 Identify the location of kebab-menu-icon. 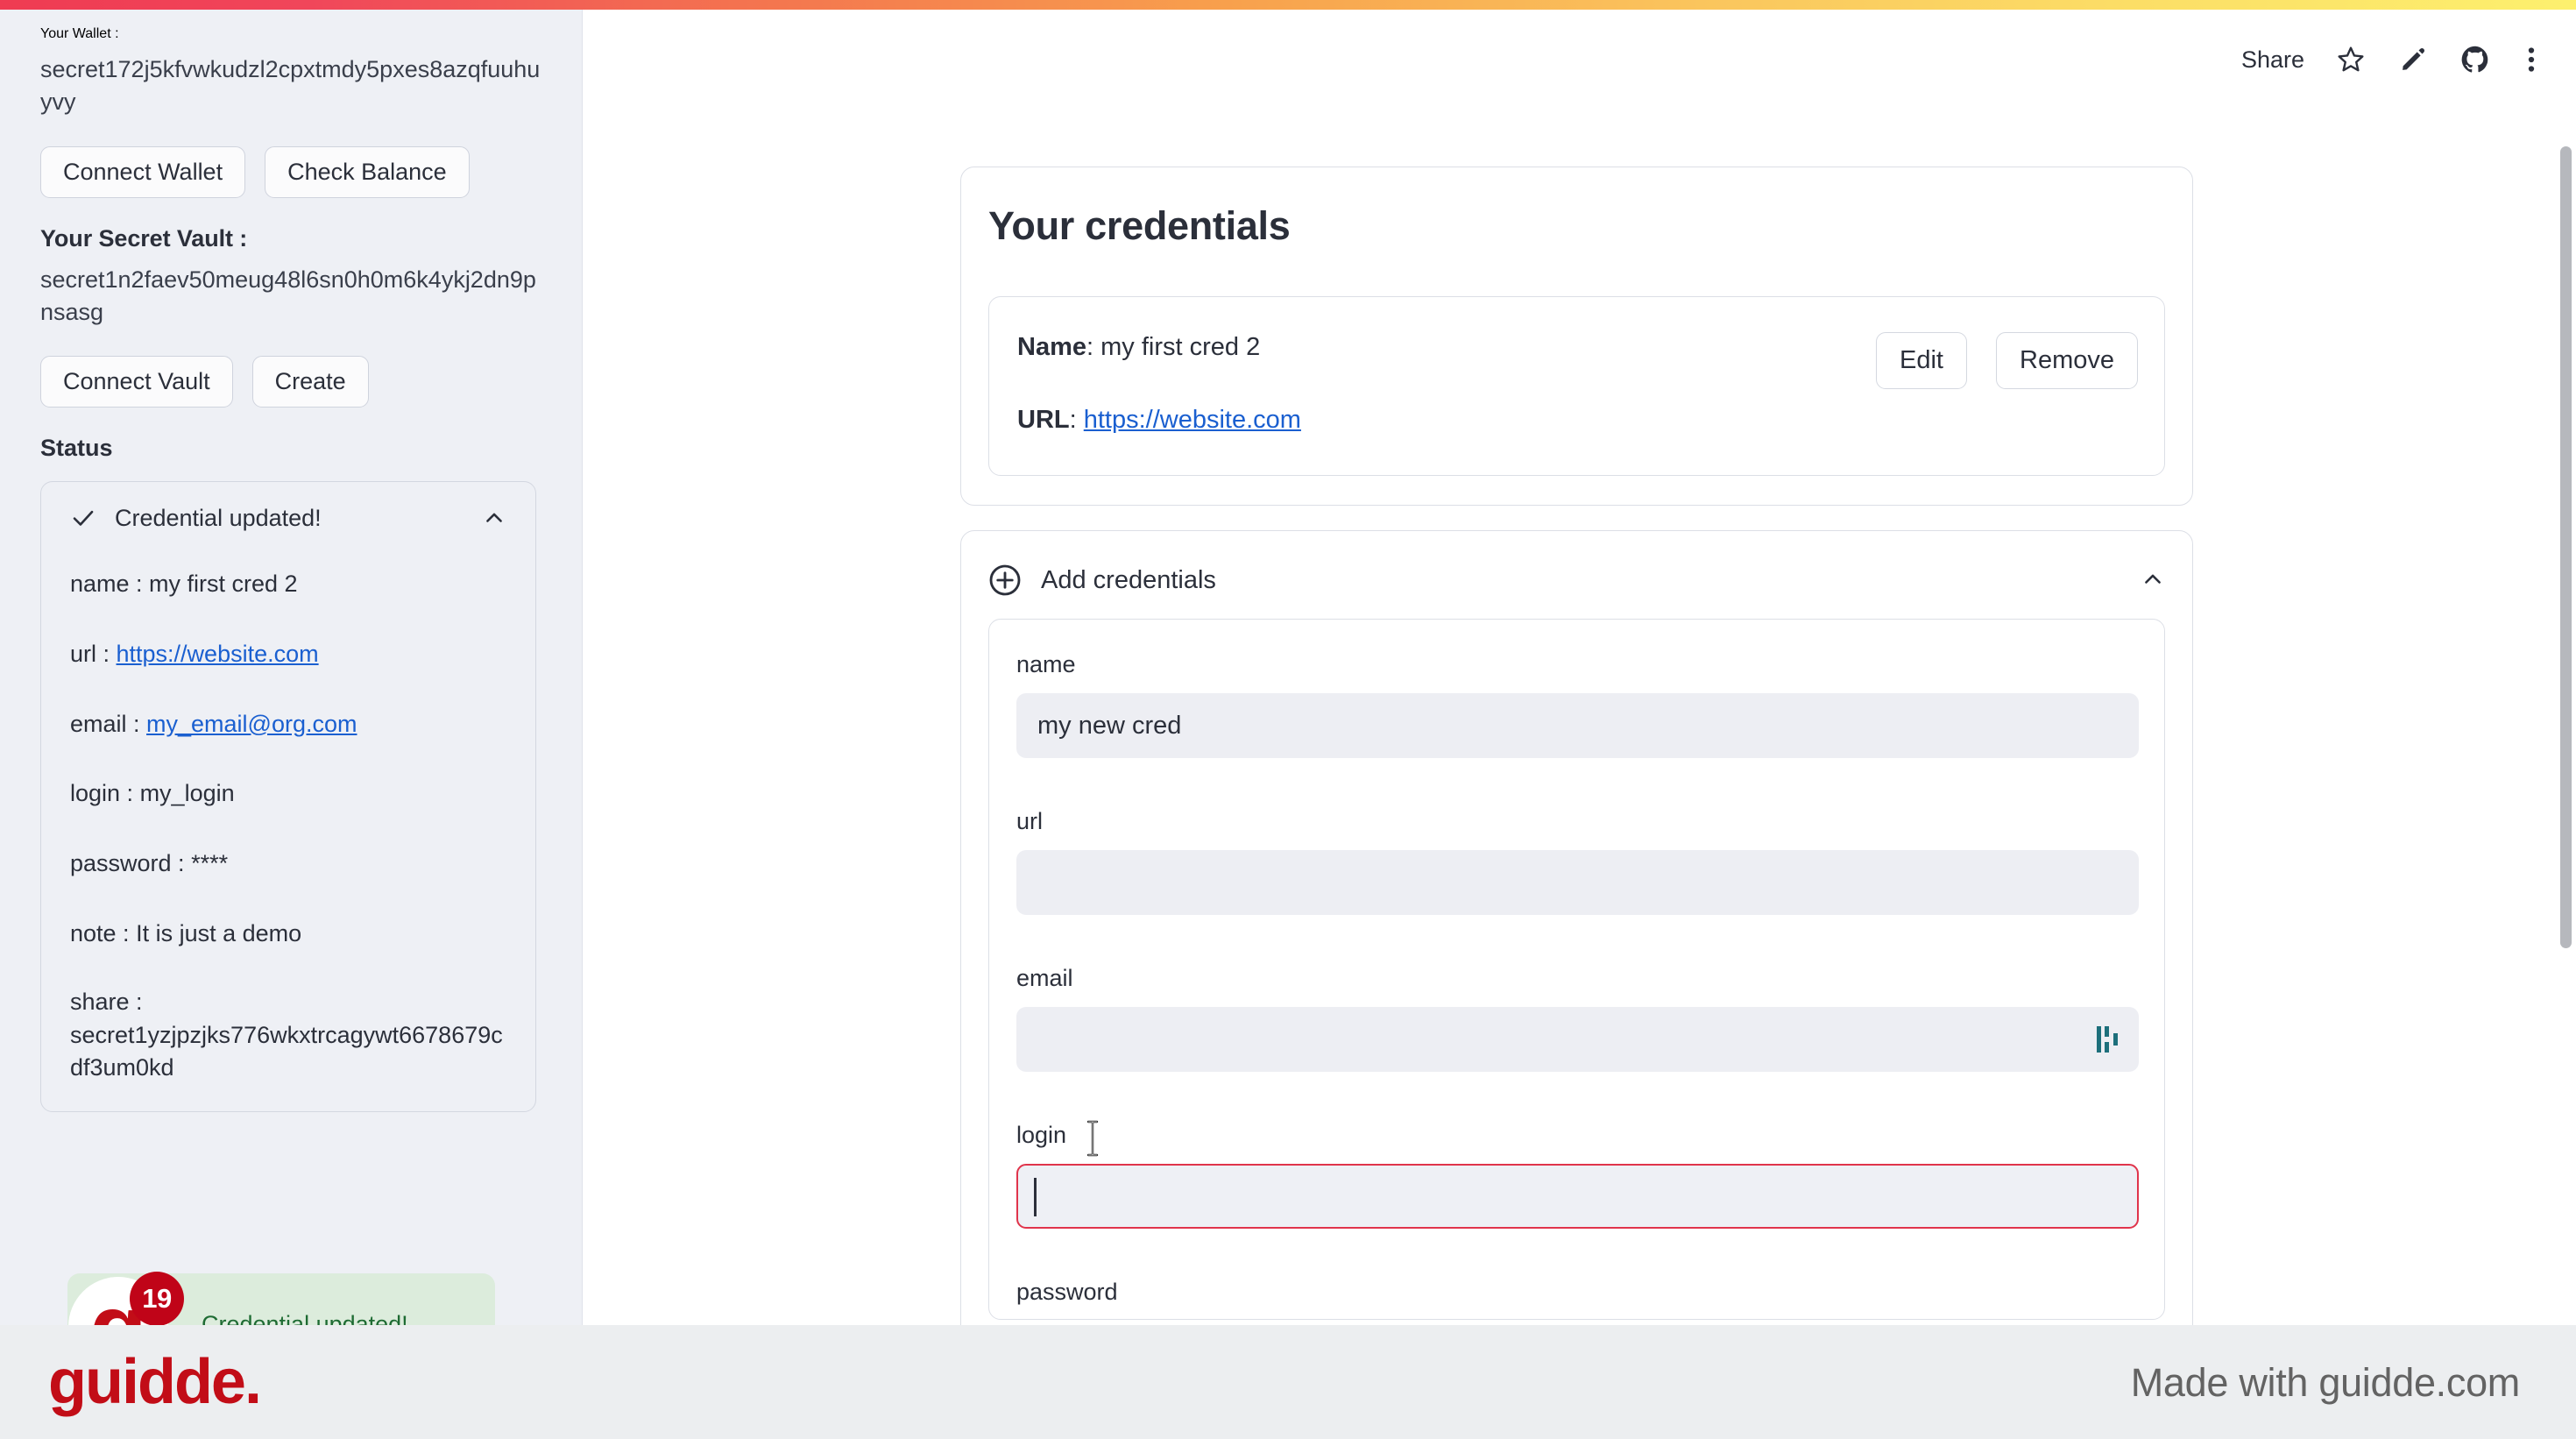
(2531, 60).